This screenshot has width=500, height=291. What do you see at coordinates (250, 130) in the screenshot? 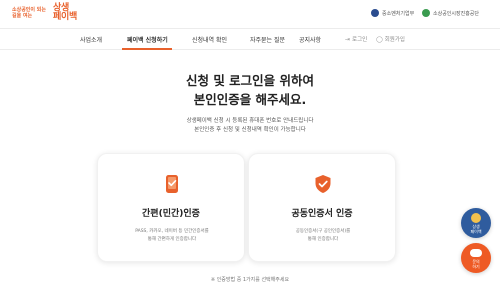
I see `page-subtitle-line-2: 본인인증 후 신청 및 신청내역 확인이 가능합니다` at bounding box center [250, 130].